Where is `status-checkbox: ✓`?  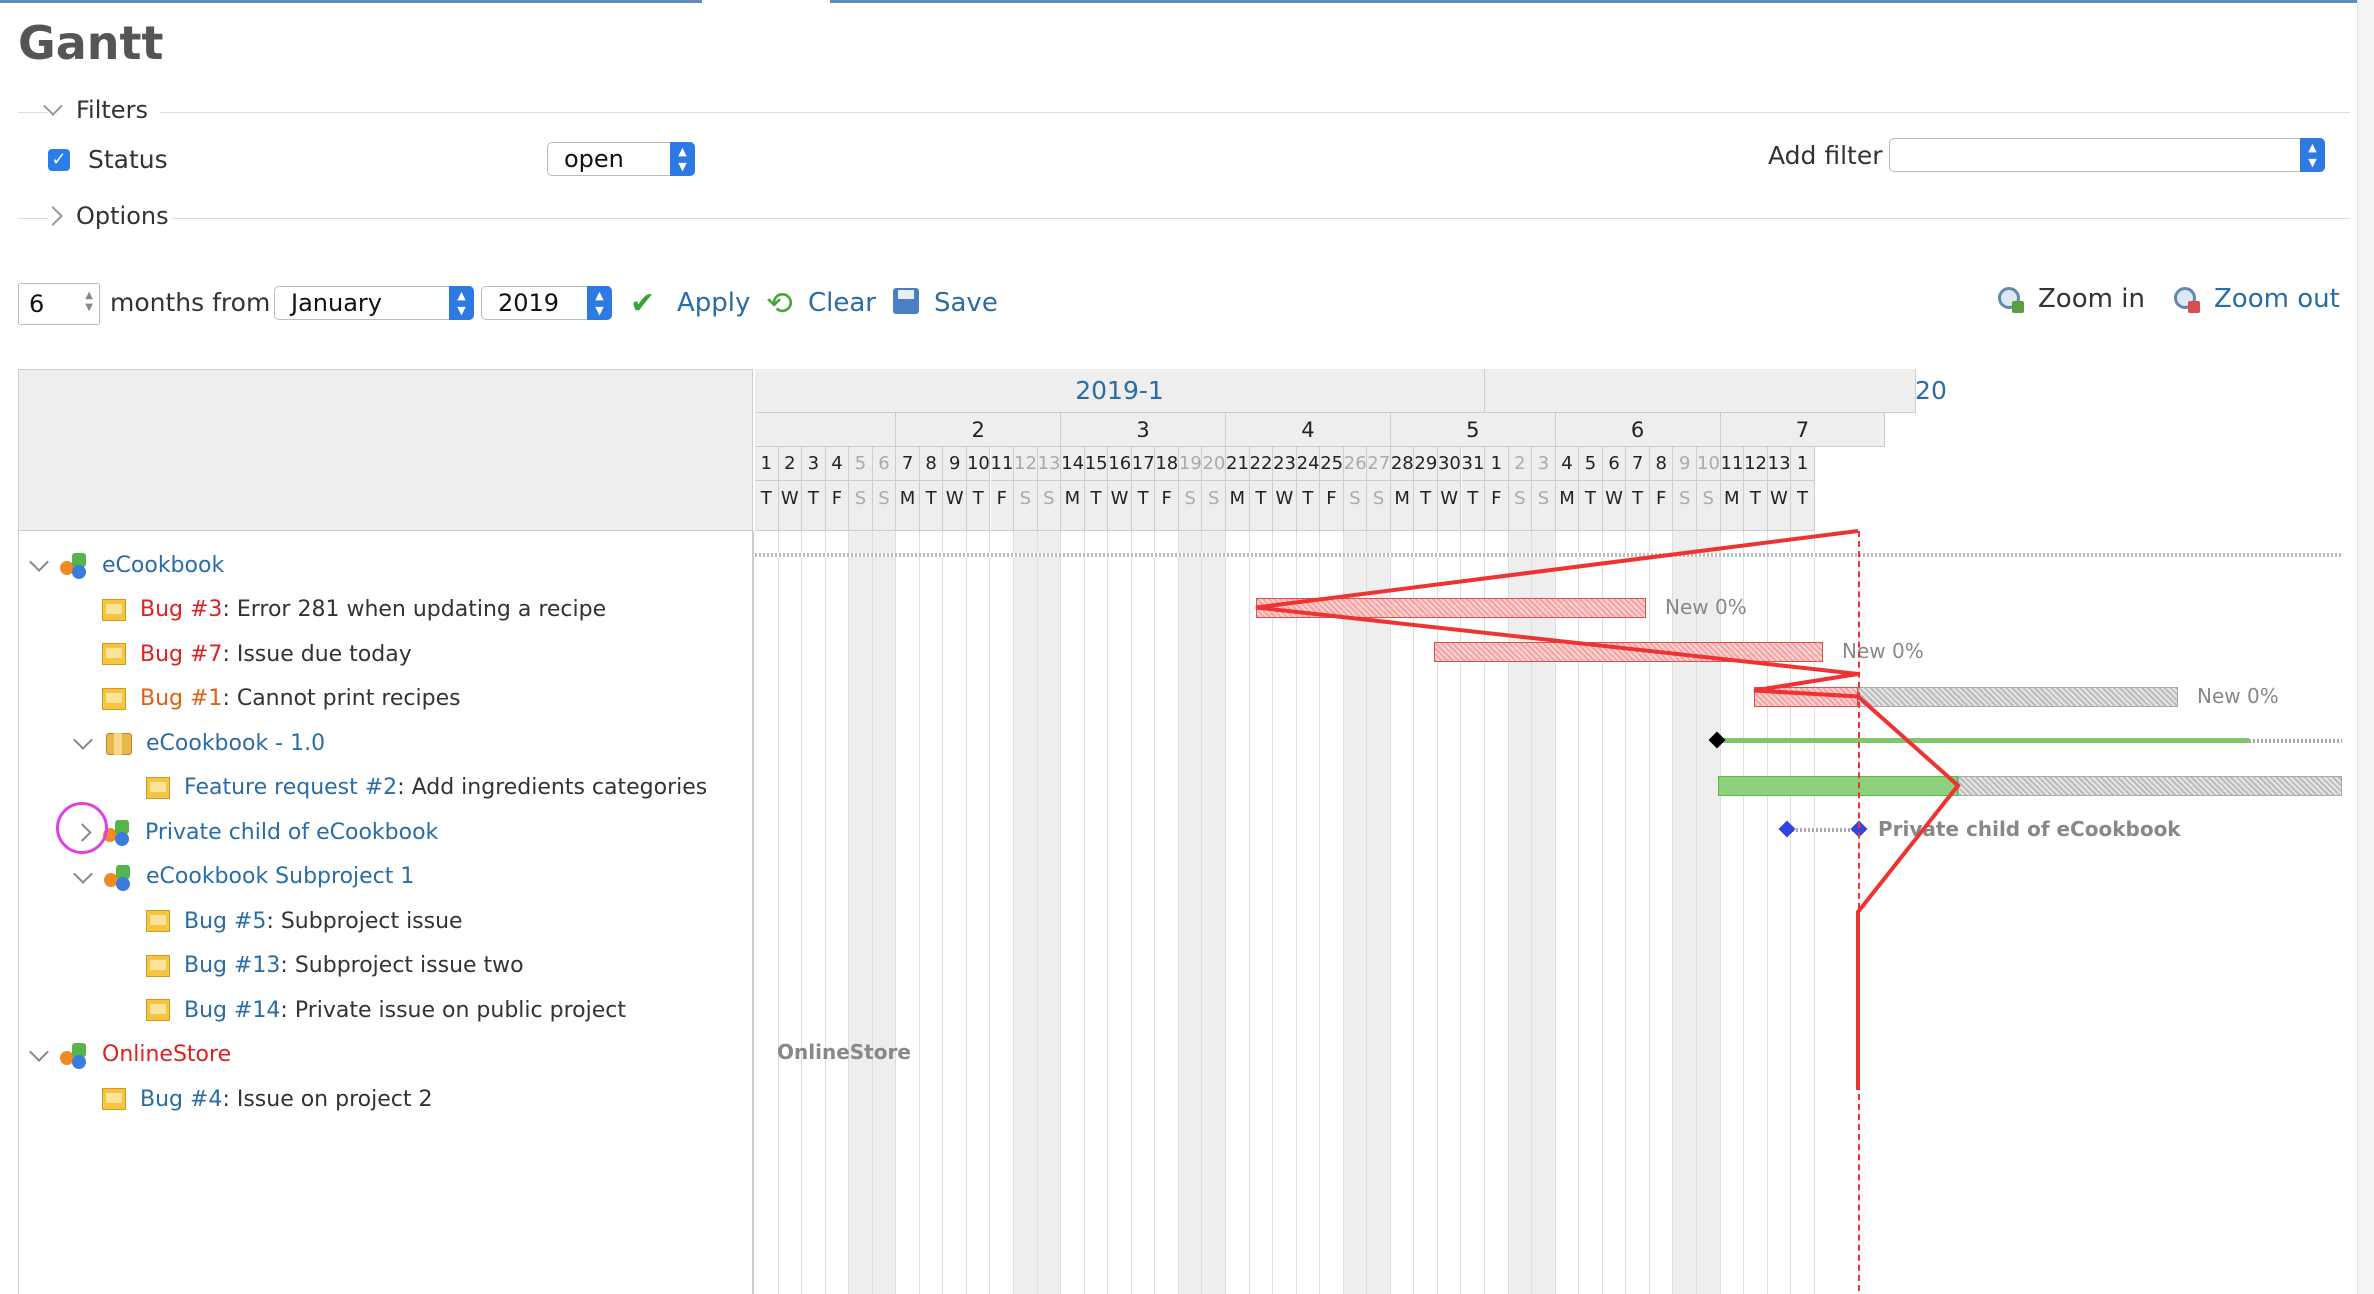
status-checkbox: ✓ is located at coordinates (59, 160).